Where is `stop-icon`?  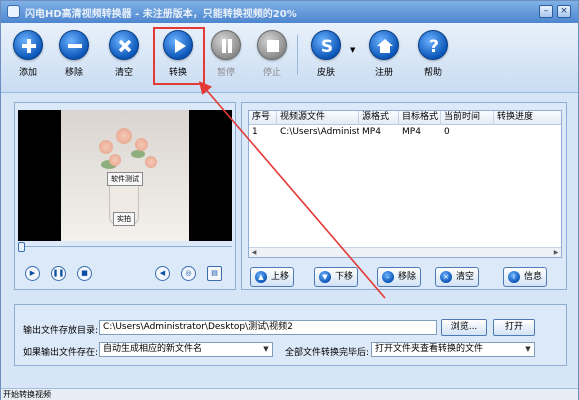
stop-icon is located at coordinates (272, 45).